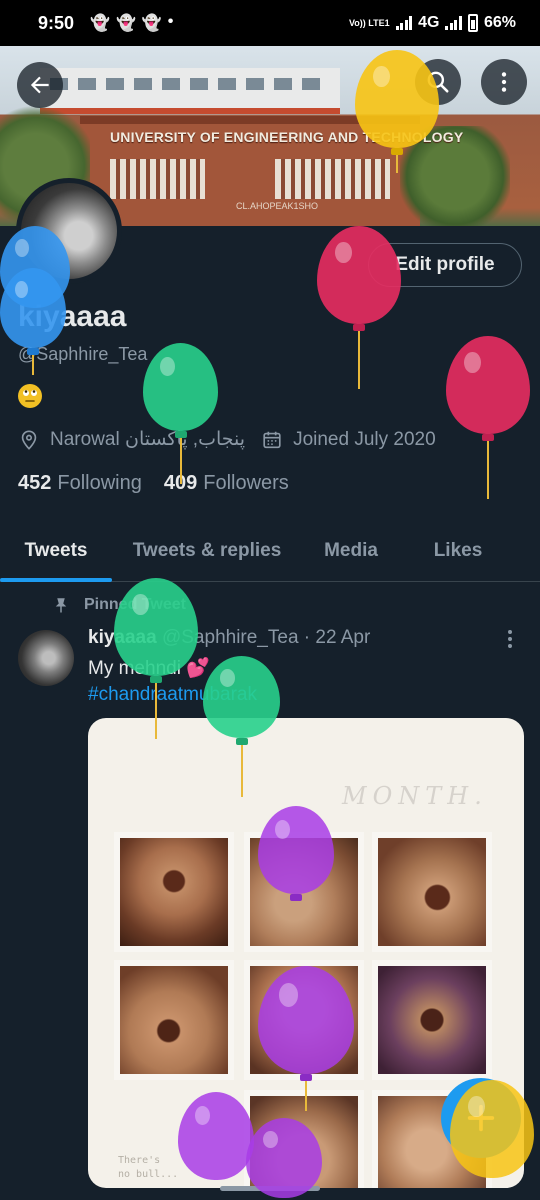 The width and height of the screenshot is (540, 1200). I want to click on following-link: 452 Following, so click(80, 483).